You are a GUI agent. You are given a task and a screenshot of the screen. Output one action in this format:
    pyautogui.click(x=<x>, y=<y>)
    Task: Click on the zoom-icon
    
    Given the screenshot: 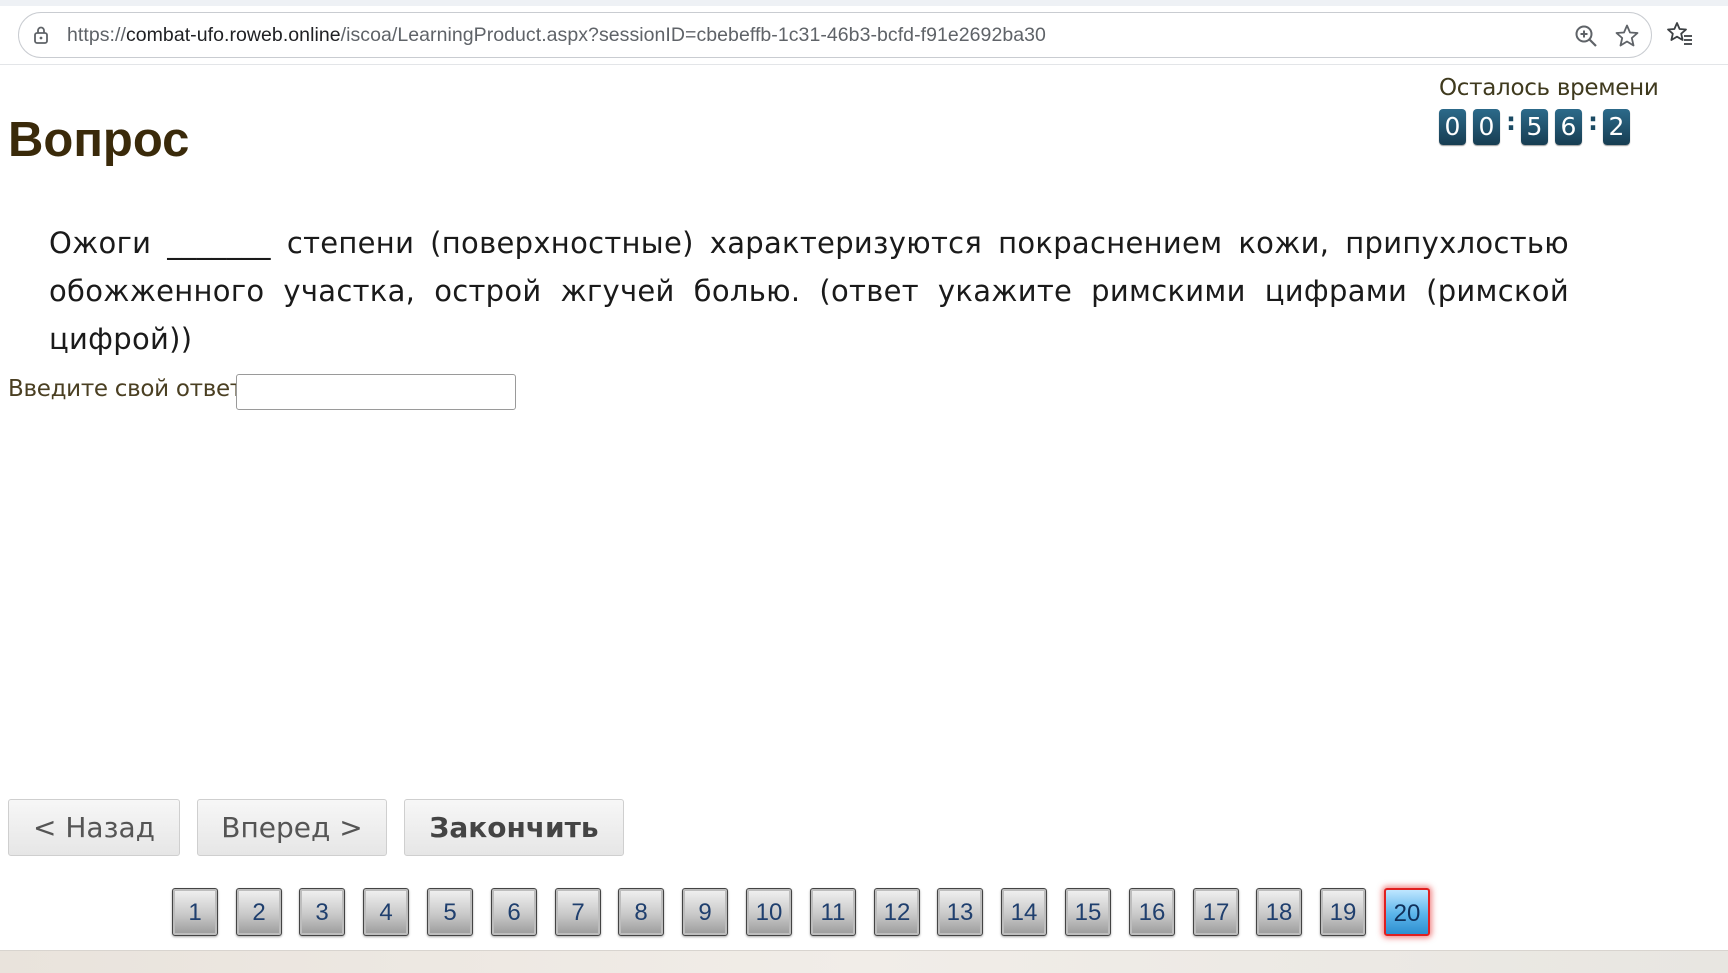 What is the action you would take?
    pyautogui.click(x=1586, y=36)
    